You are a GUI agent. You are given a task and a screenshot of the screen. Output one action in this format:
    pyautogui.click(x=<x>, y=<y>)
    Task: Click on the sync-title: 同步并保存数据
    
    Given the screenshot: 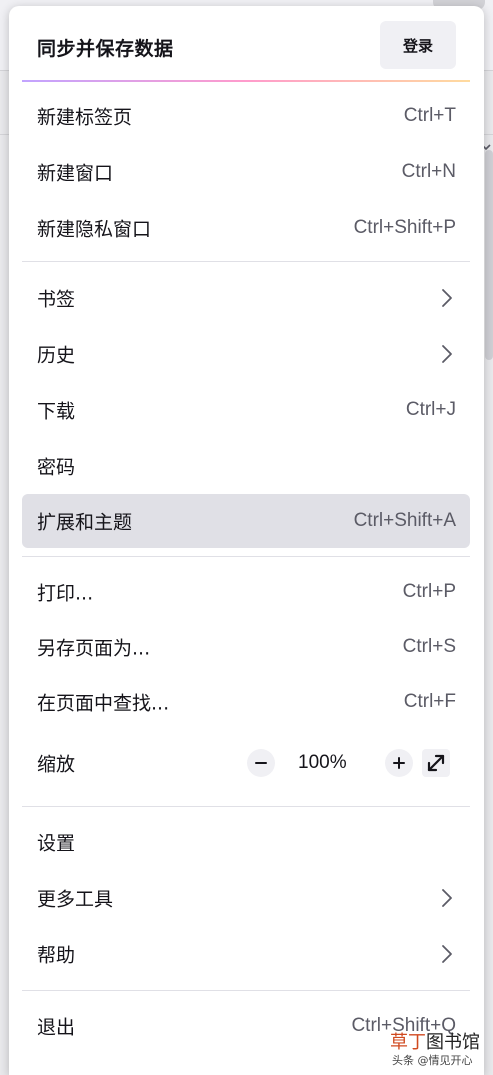 What is the action you would take?
    pyautogui.click(x=105, y=49)
    